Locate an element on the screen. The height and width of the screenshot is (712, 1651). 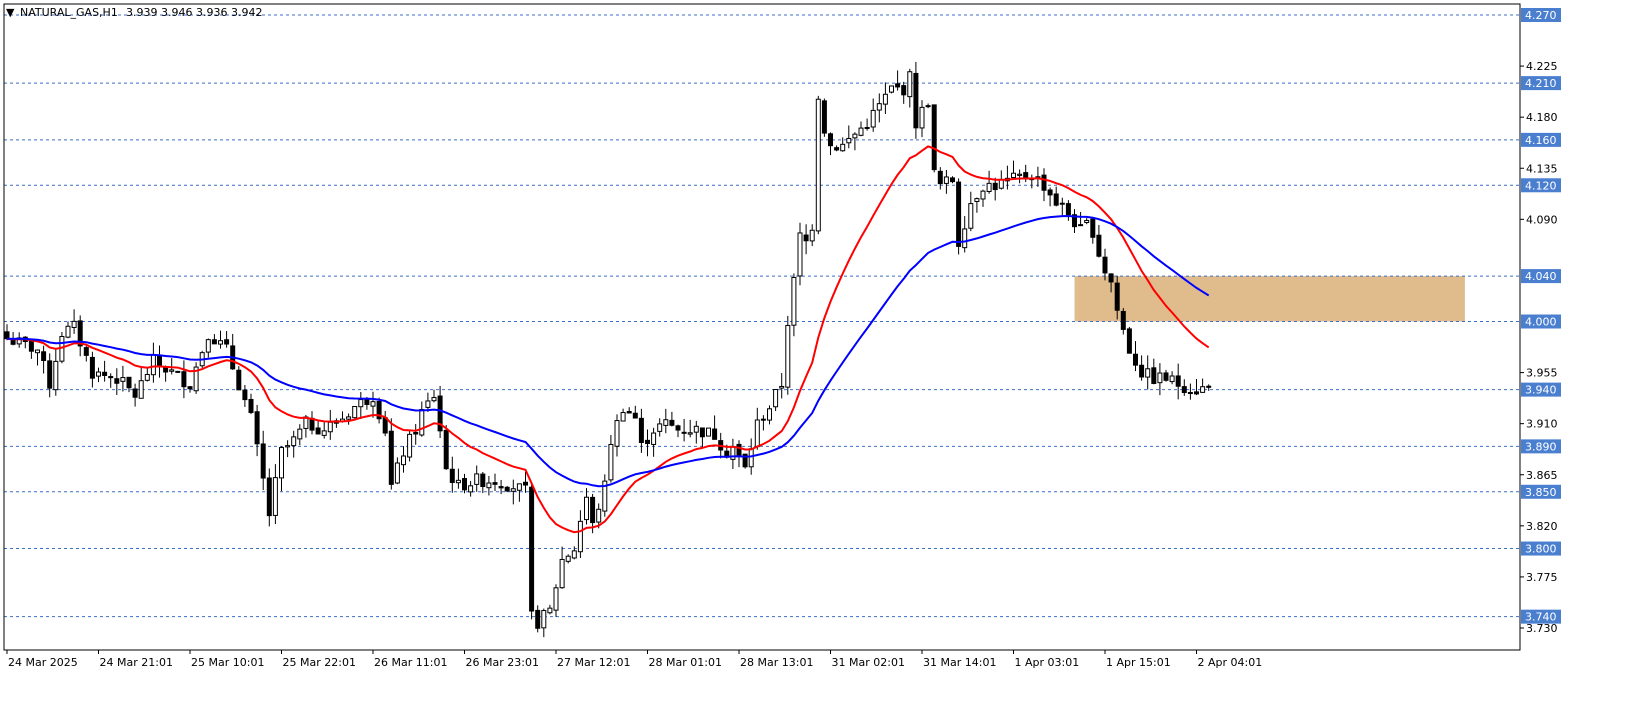
level-price-label: 3.800 is located at coordinates (1541, 548).